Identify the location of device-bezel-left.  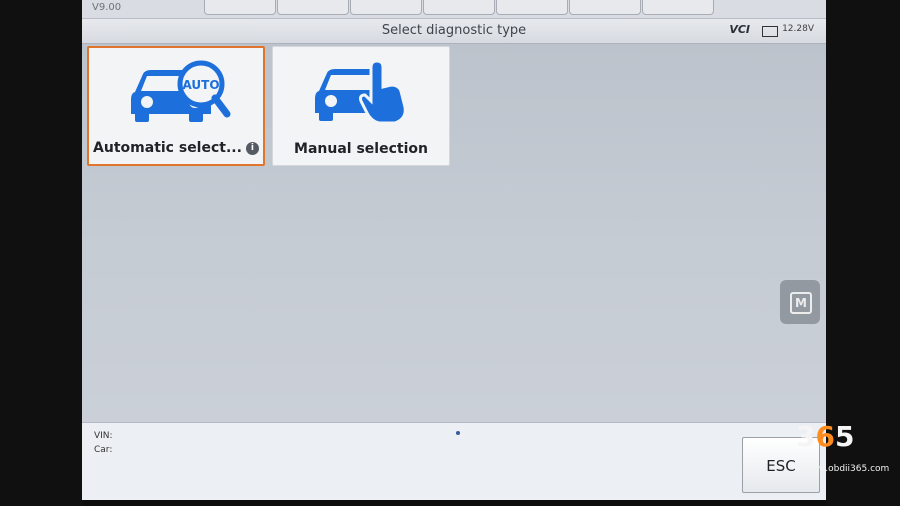
(41, 253).